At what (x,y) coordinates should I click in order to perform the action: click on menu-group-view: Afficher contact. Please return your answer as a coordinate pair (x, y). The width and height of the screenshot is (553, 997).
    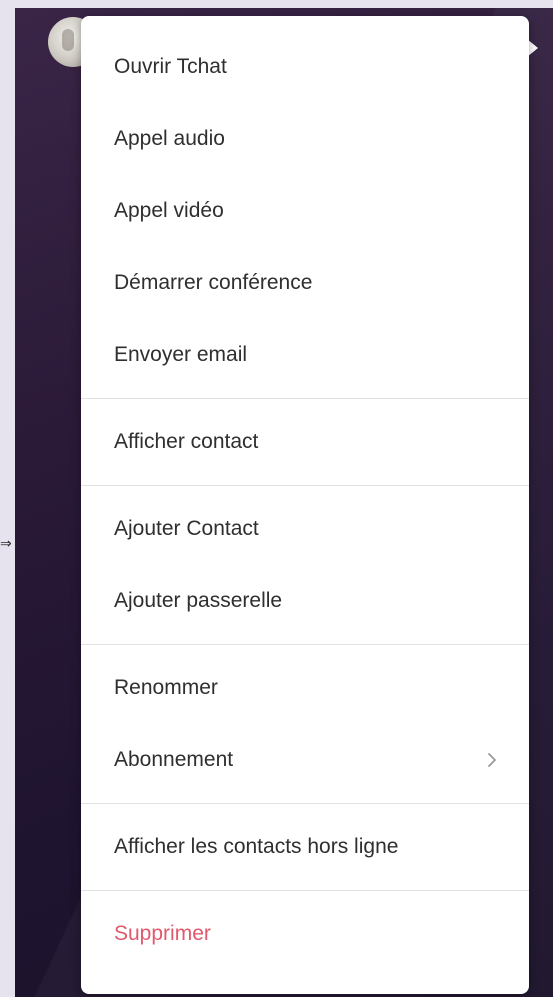
    Looking at the image, I should click on (305, 442).